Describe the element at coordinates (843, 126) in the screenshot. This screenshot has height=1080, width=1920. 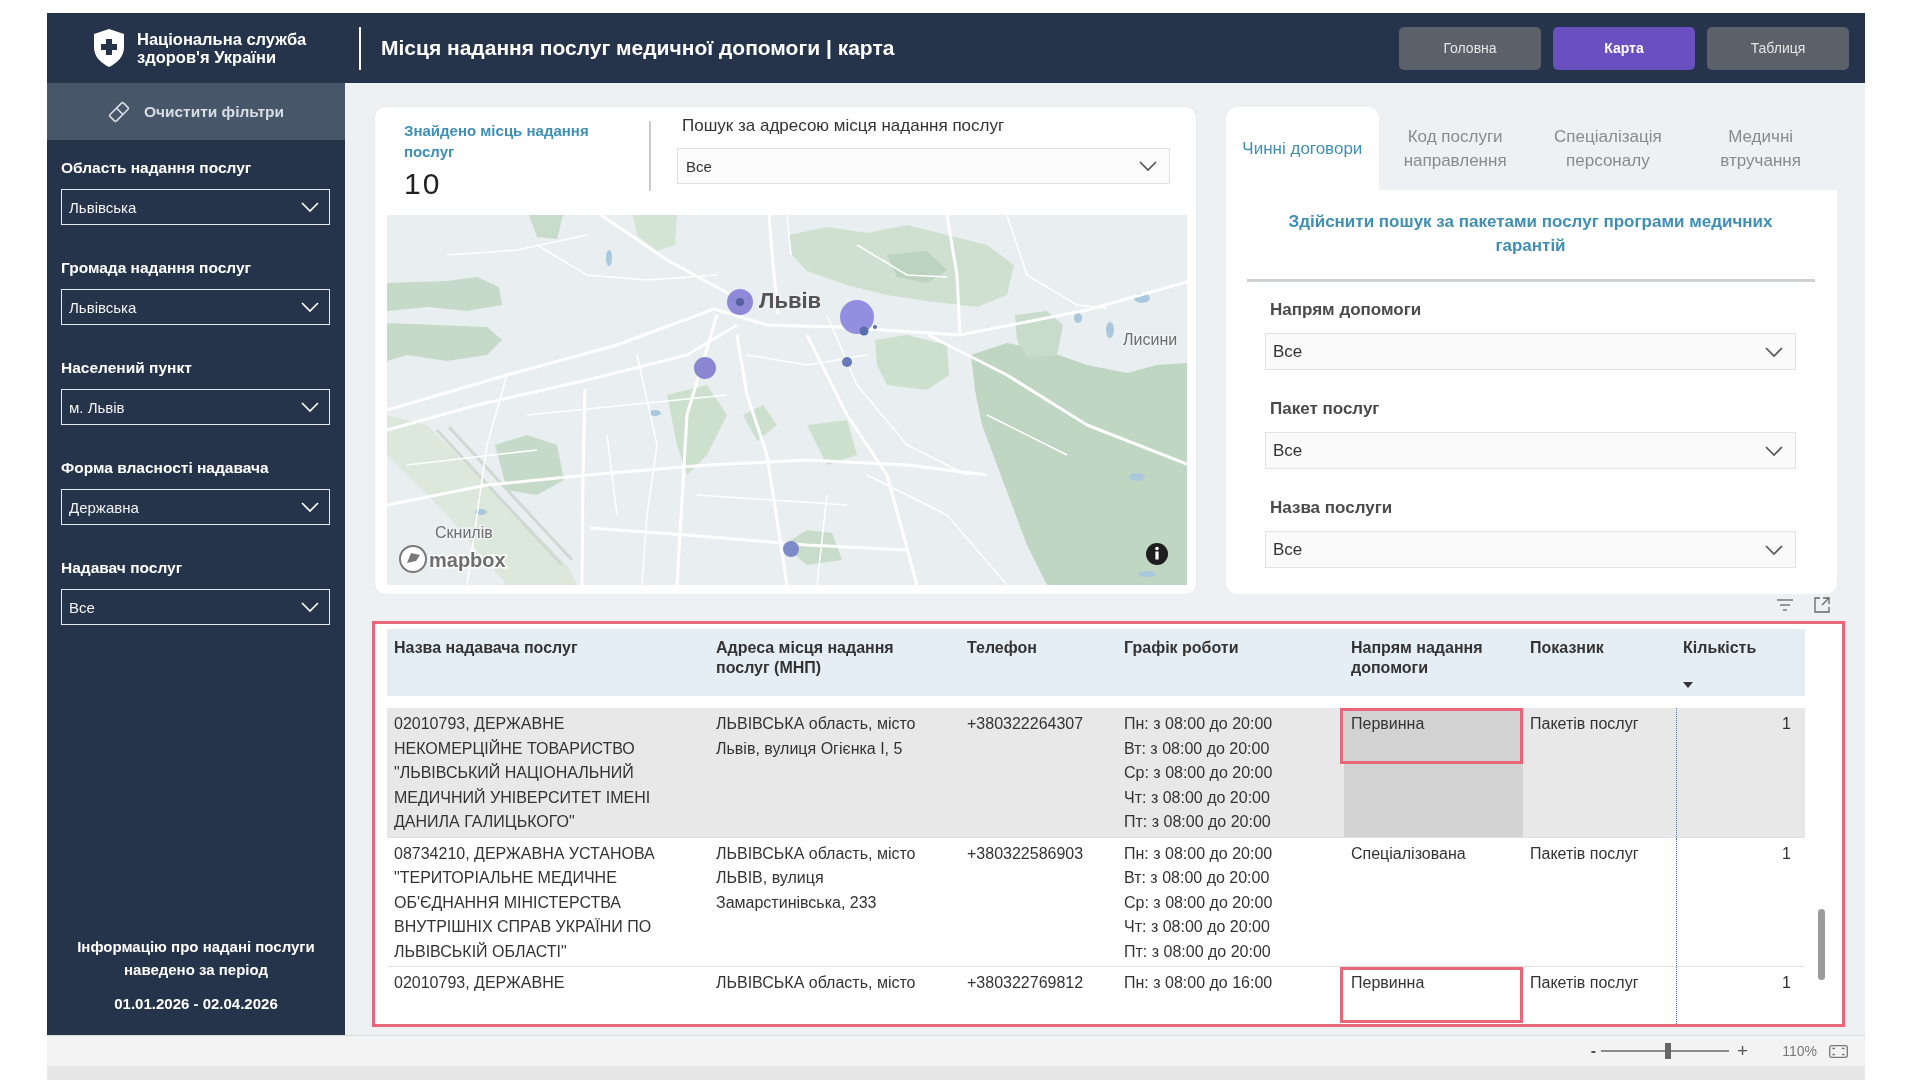
I see `search-label: Пошук за адресою місця надання послуг` at that location.